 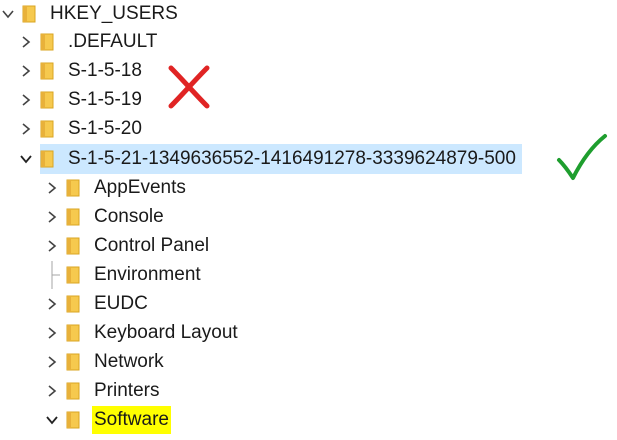 I want to click on green-checkmark-icon, so click(x=582, y=157).